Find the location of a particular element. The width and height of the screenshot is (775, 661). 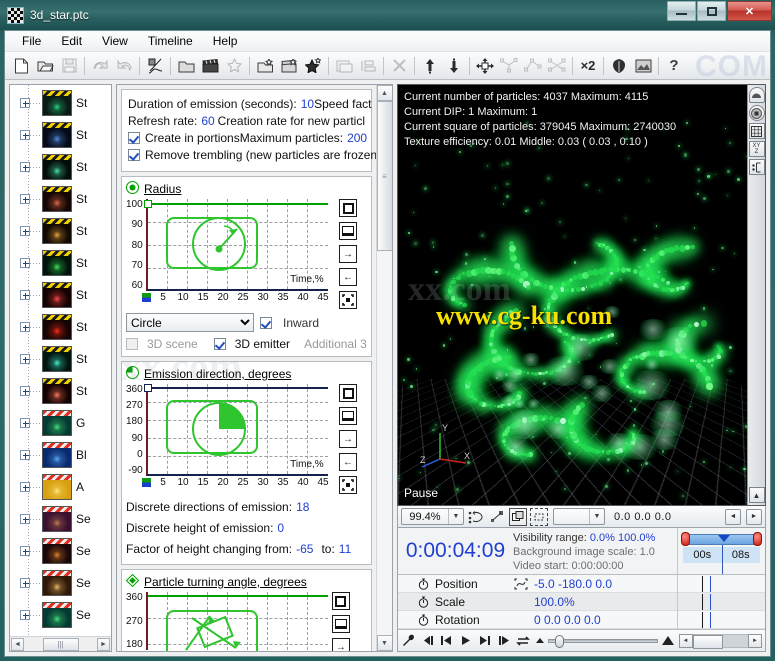

orbit-icon is located at coordinates (756, 113).